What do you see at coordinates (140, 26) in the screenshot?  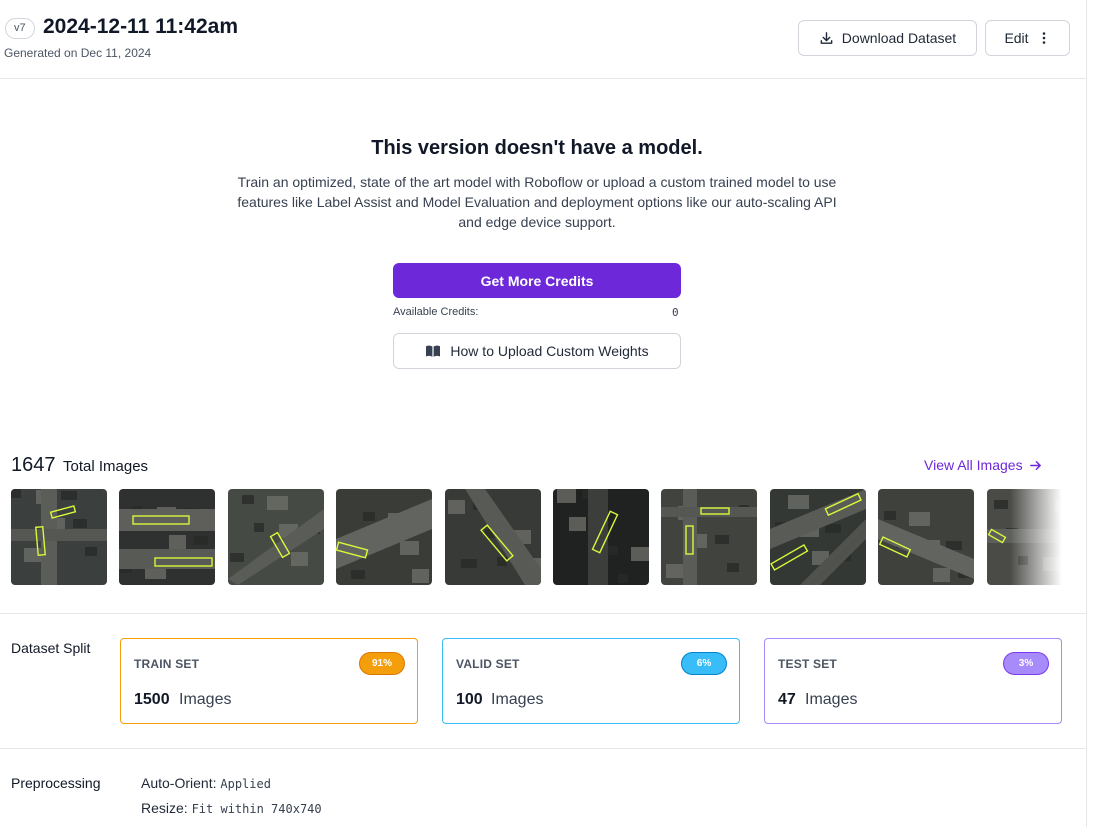 I see `page-title: 2024-12-11 11:42am` at bounding box center [140, 26].